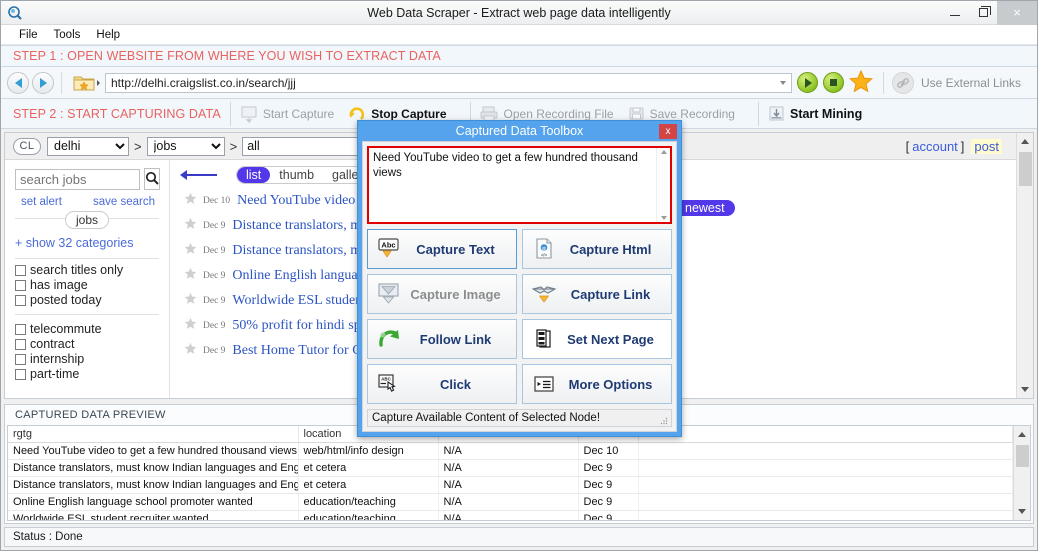 Image resolution: width=1038 pixels, height=551 pixels. I want to click on preview-vertical-scrollbar, so click(1021, 473).